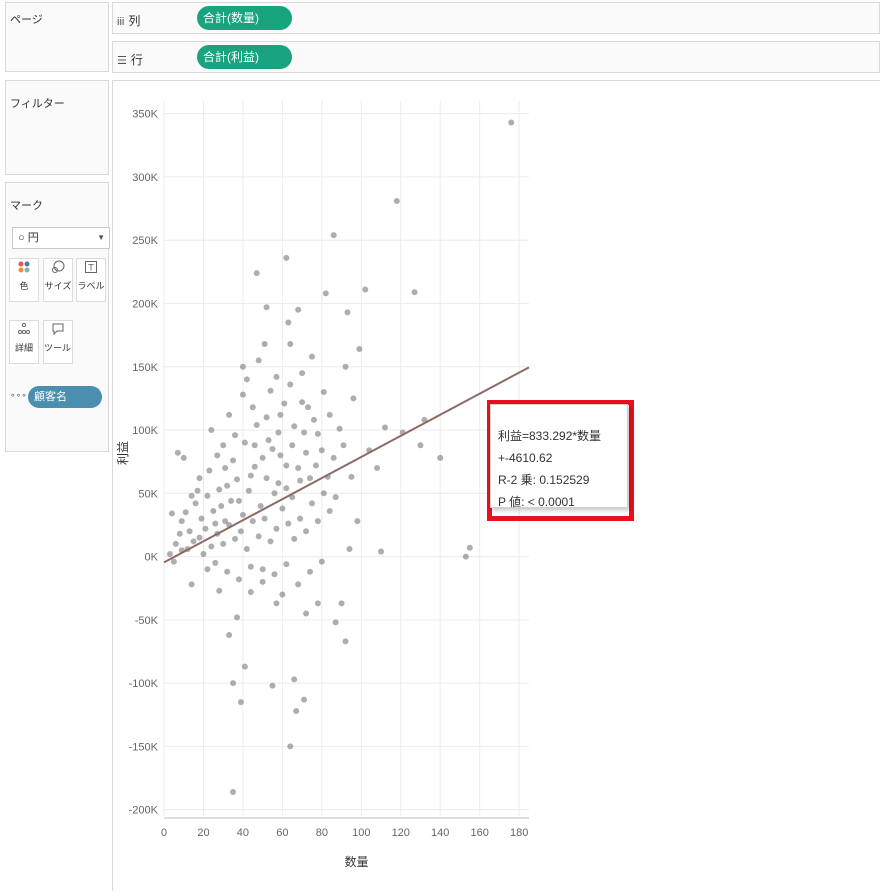  What do you see at coordinates (479, 833) in the screenshot?
I see `x-tick-label: 160` at bounding box center [479, 833].